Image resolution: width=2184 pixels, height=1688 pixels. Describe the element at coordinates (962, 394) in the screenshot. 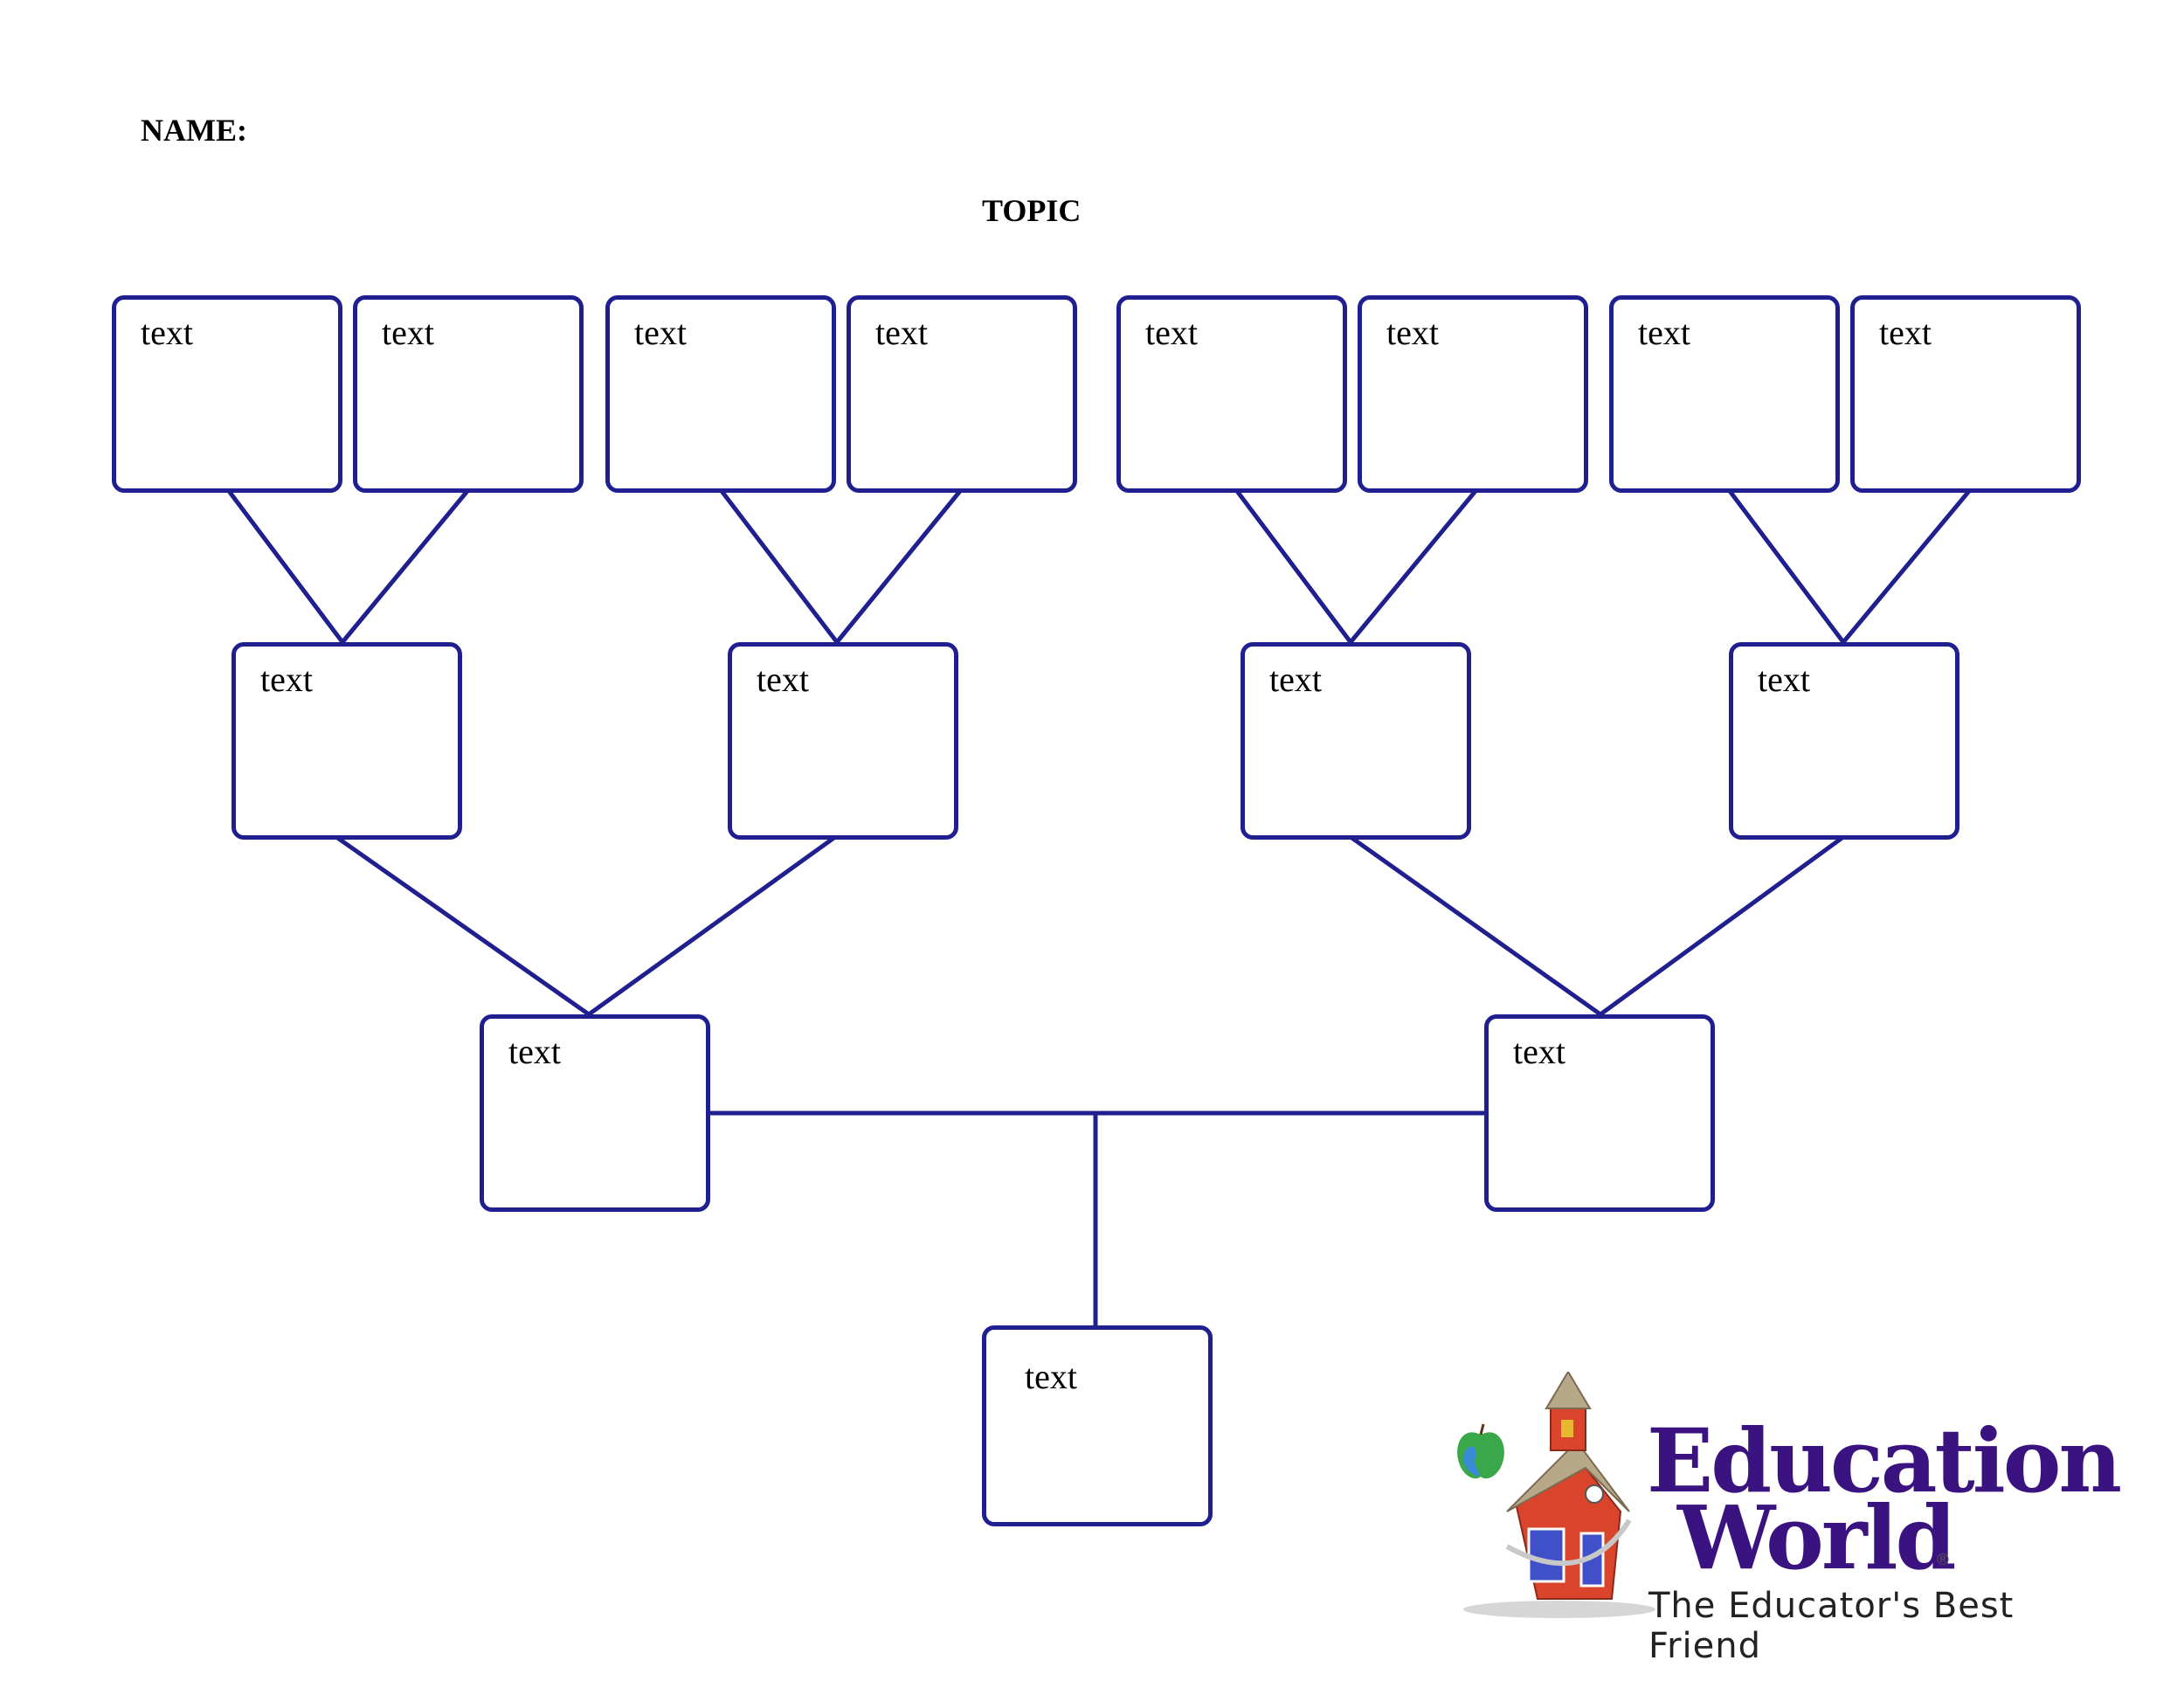

I see `box-level1-4: text` at that location.